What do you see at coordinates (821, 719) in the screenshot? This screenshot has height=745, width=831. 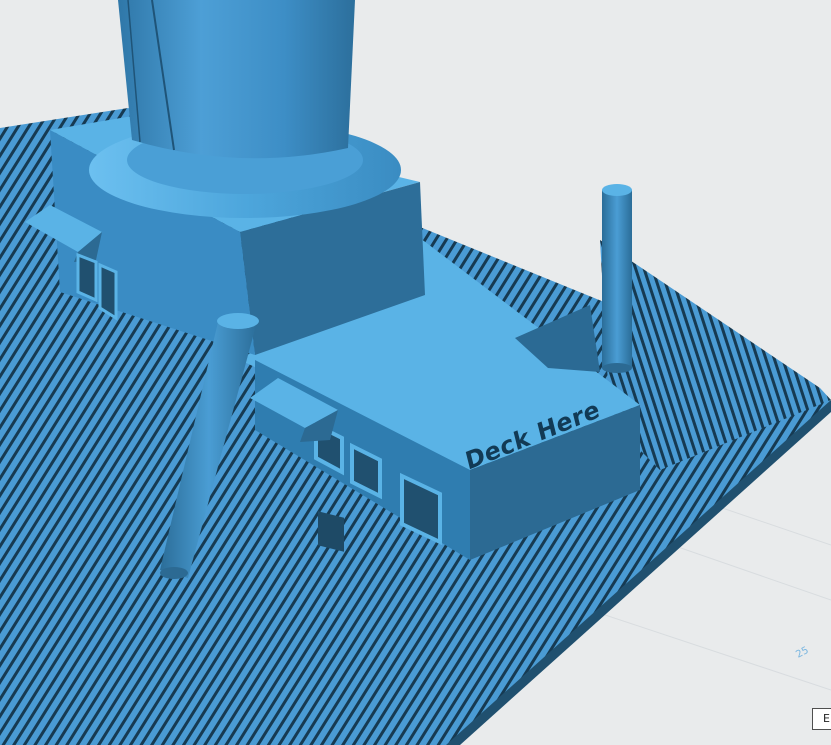 I see `view-cube-corner-button: E` at bounding box center [821, 719].